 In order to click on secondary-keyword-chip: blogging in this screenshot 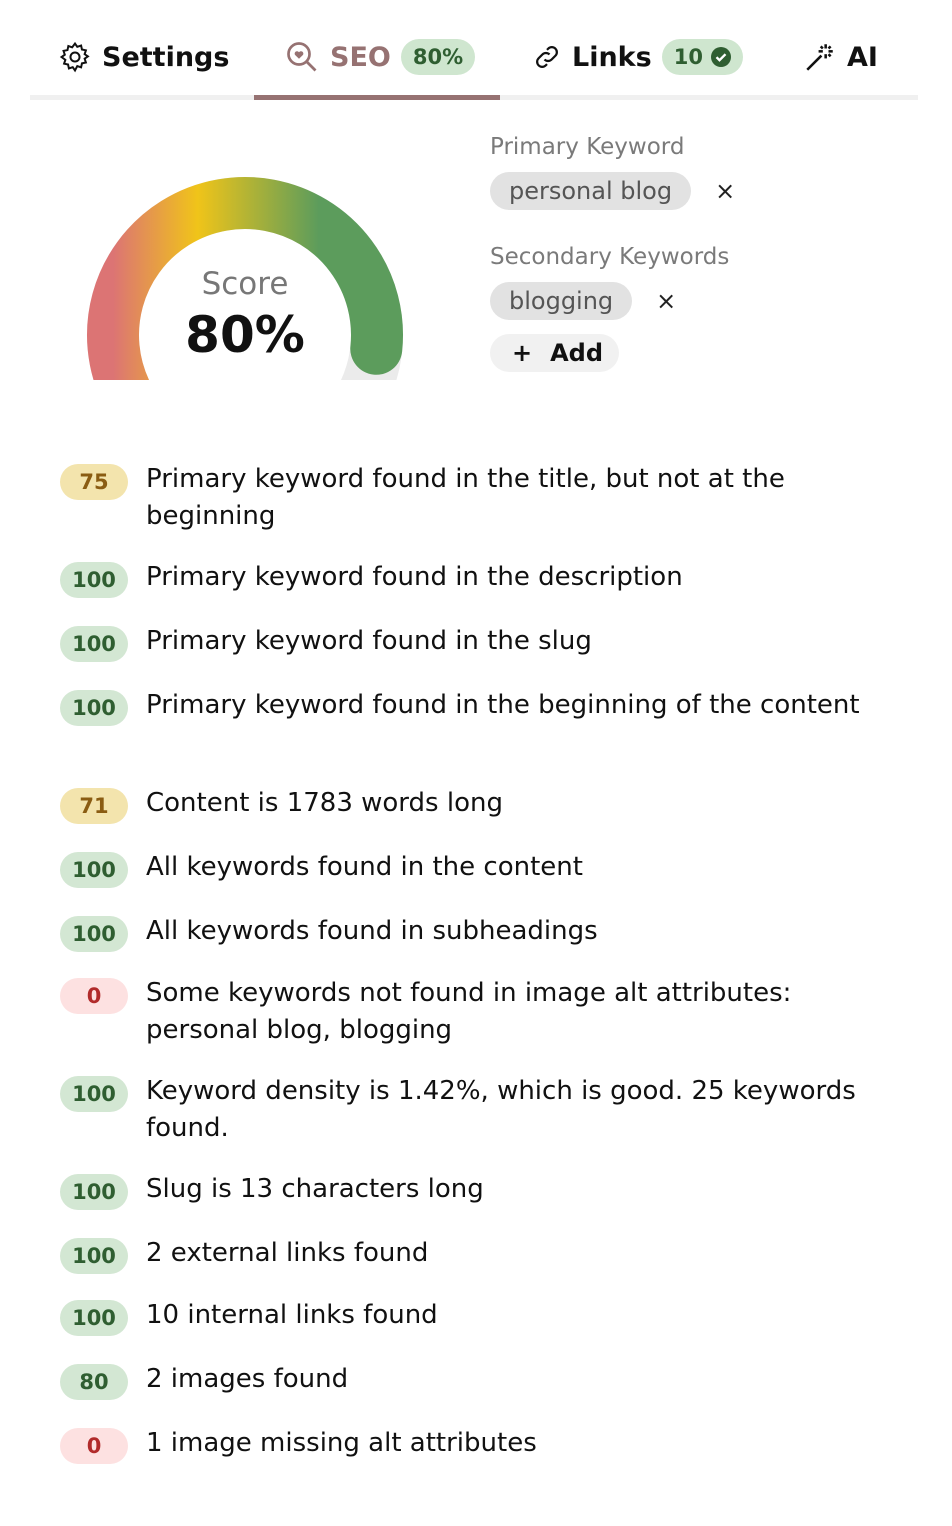, I will do `click(561, 301)`.